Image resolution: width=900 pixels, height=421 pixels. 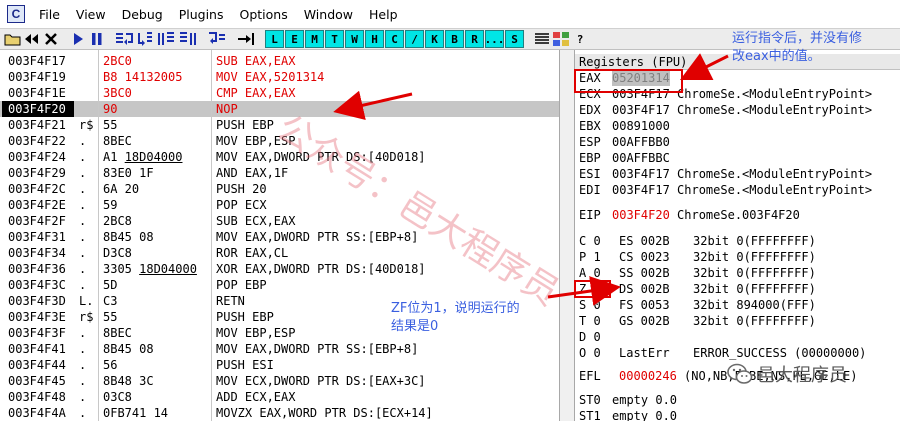 I want to click on disasm-hex-bytes: 2BC0, so click(x=117, y=61).